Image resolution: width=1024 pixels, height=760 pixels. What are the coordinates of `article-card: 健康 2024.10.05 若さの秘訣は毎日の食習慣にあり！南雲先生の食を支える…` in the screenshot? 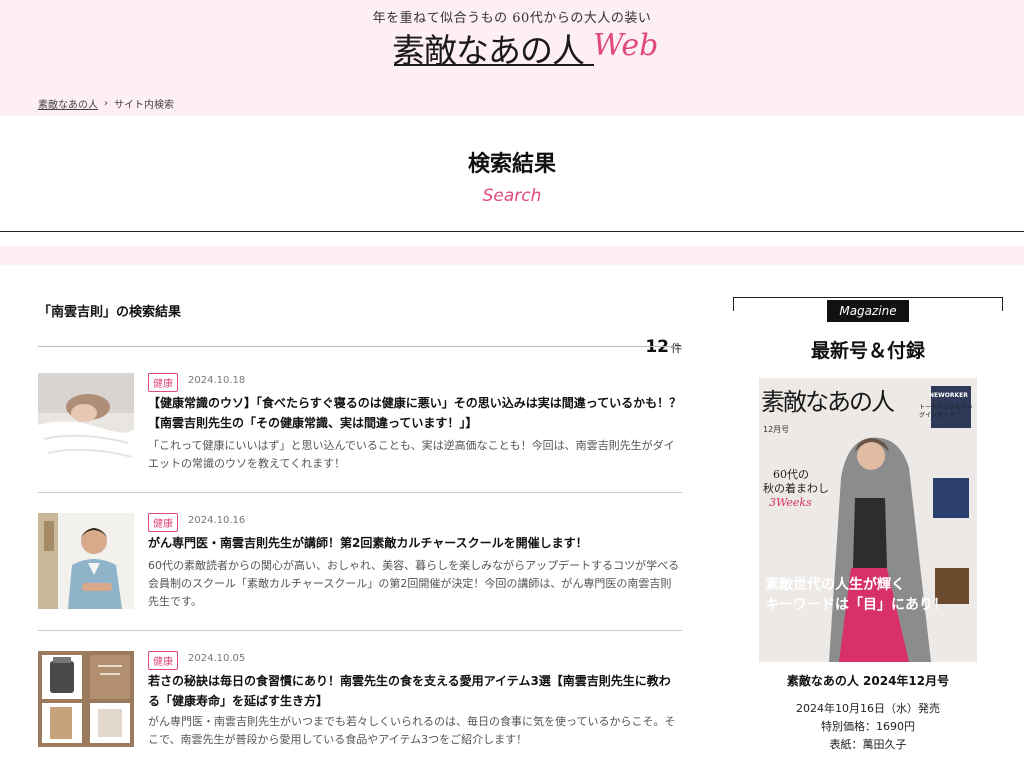 It's located at (360, 705).